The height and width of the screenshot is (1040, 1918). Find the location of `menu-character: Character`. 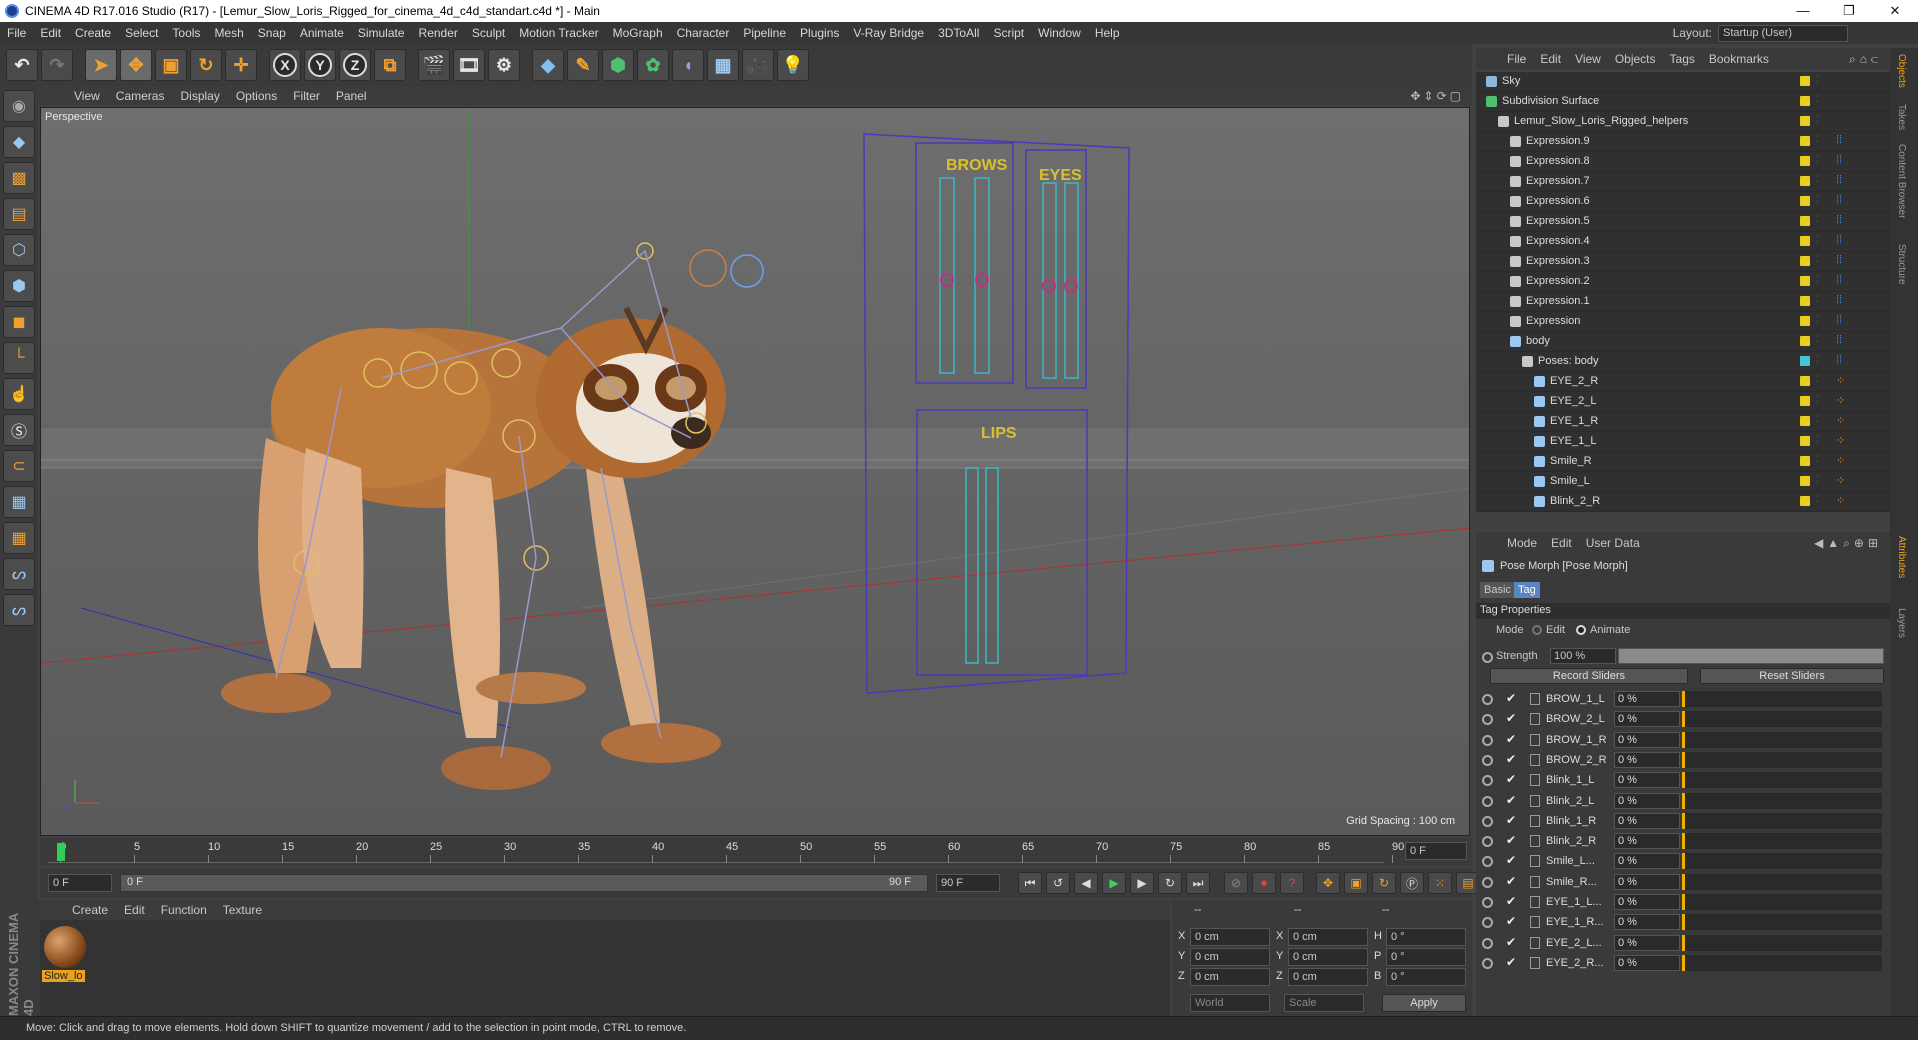

menu-character: Character is located at coordinates (703, 33).